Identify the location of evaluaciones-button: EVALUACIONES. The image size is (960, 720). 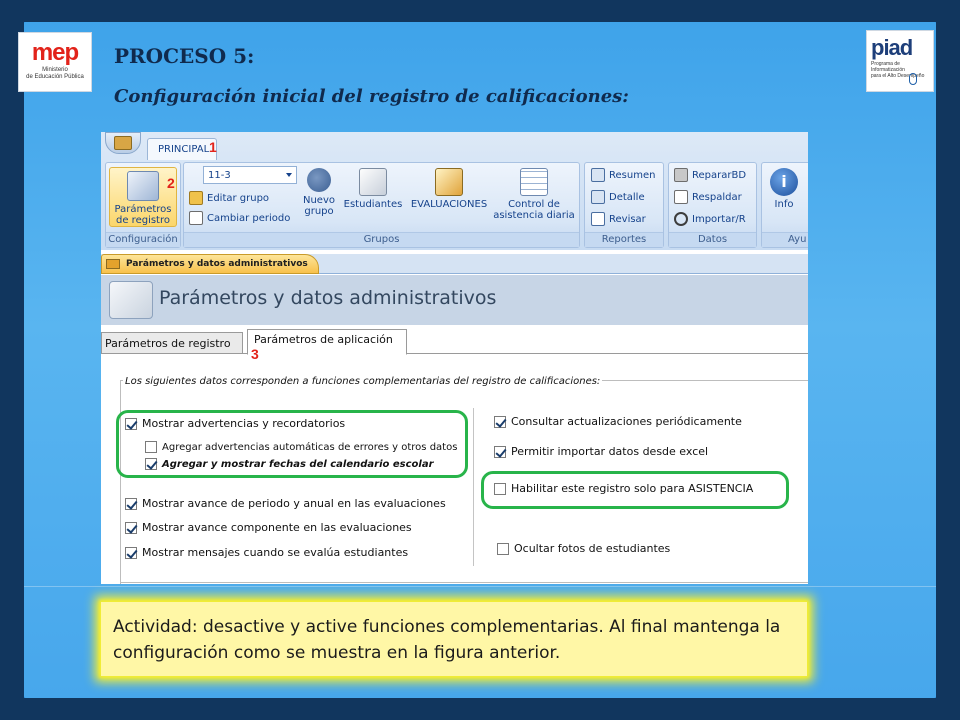
(449, 189).